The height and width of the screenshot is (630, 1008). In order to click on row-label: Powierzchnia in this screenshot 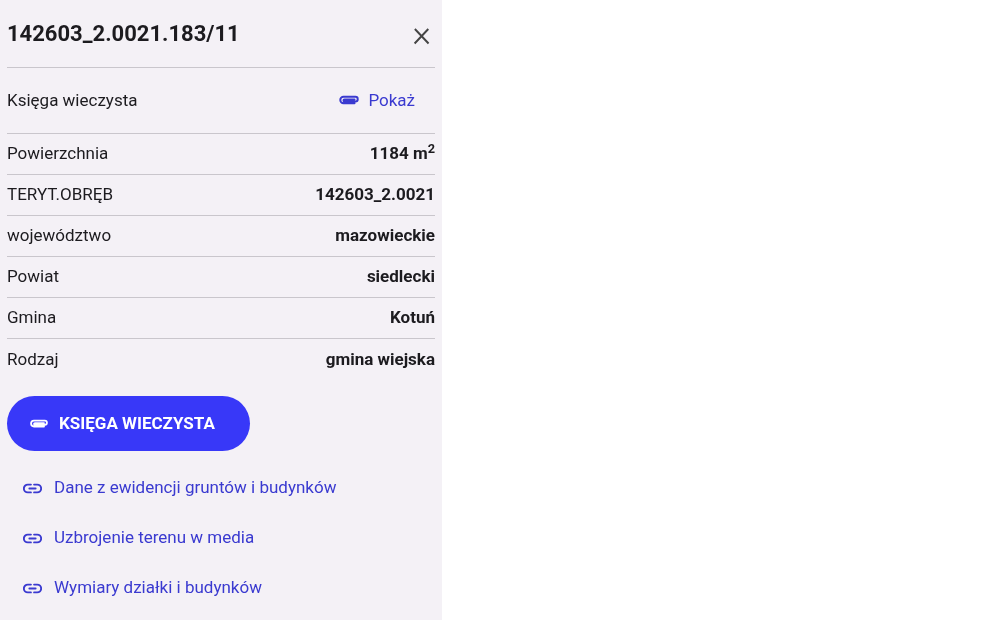, I will do `click(58, 154)`.